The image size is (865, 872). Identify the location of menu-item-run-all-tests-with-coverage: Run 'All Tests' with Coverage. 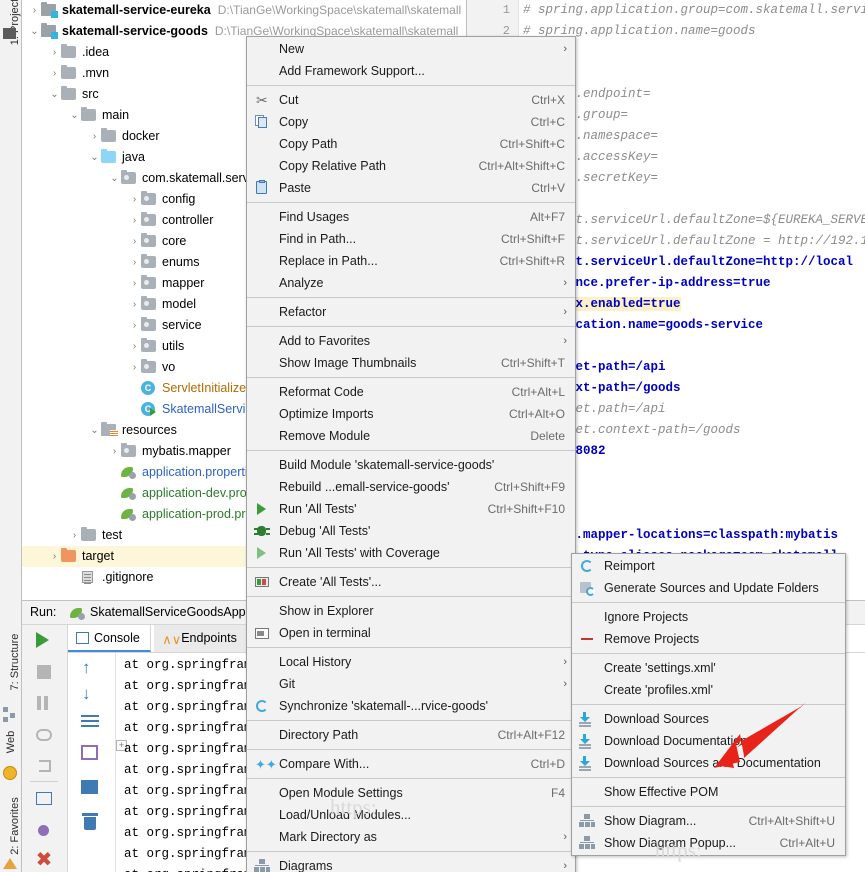
(411, 553).